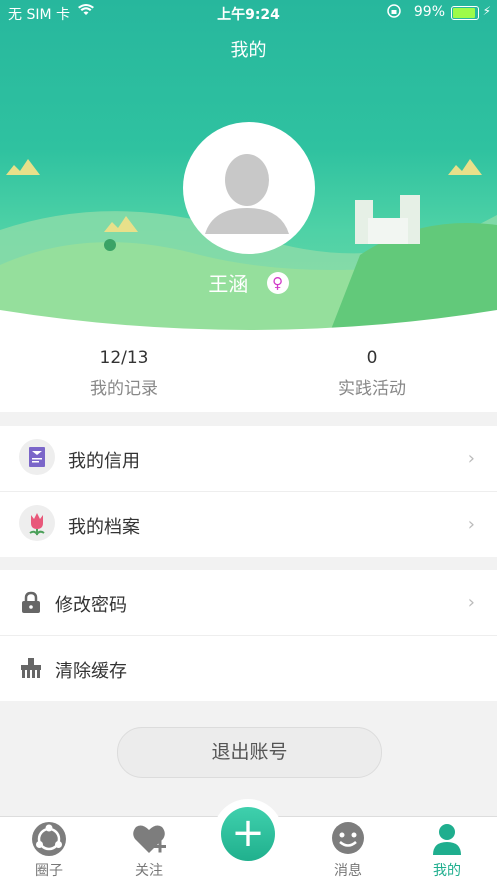 The image size is (497, 884). I want to click on tab-label: 消息, so click(348, 871).